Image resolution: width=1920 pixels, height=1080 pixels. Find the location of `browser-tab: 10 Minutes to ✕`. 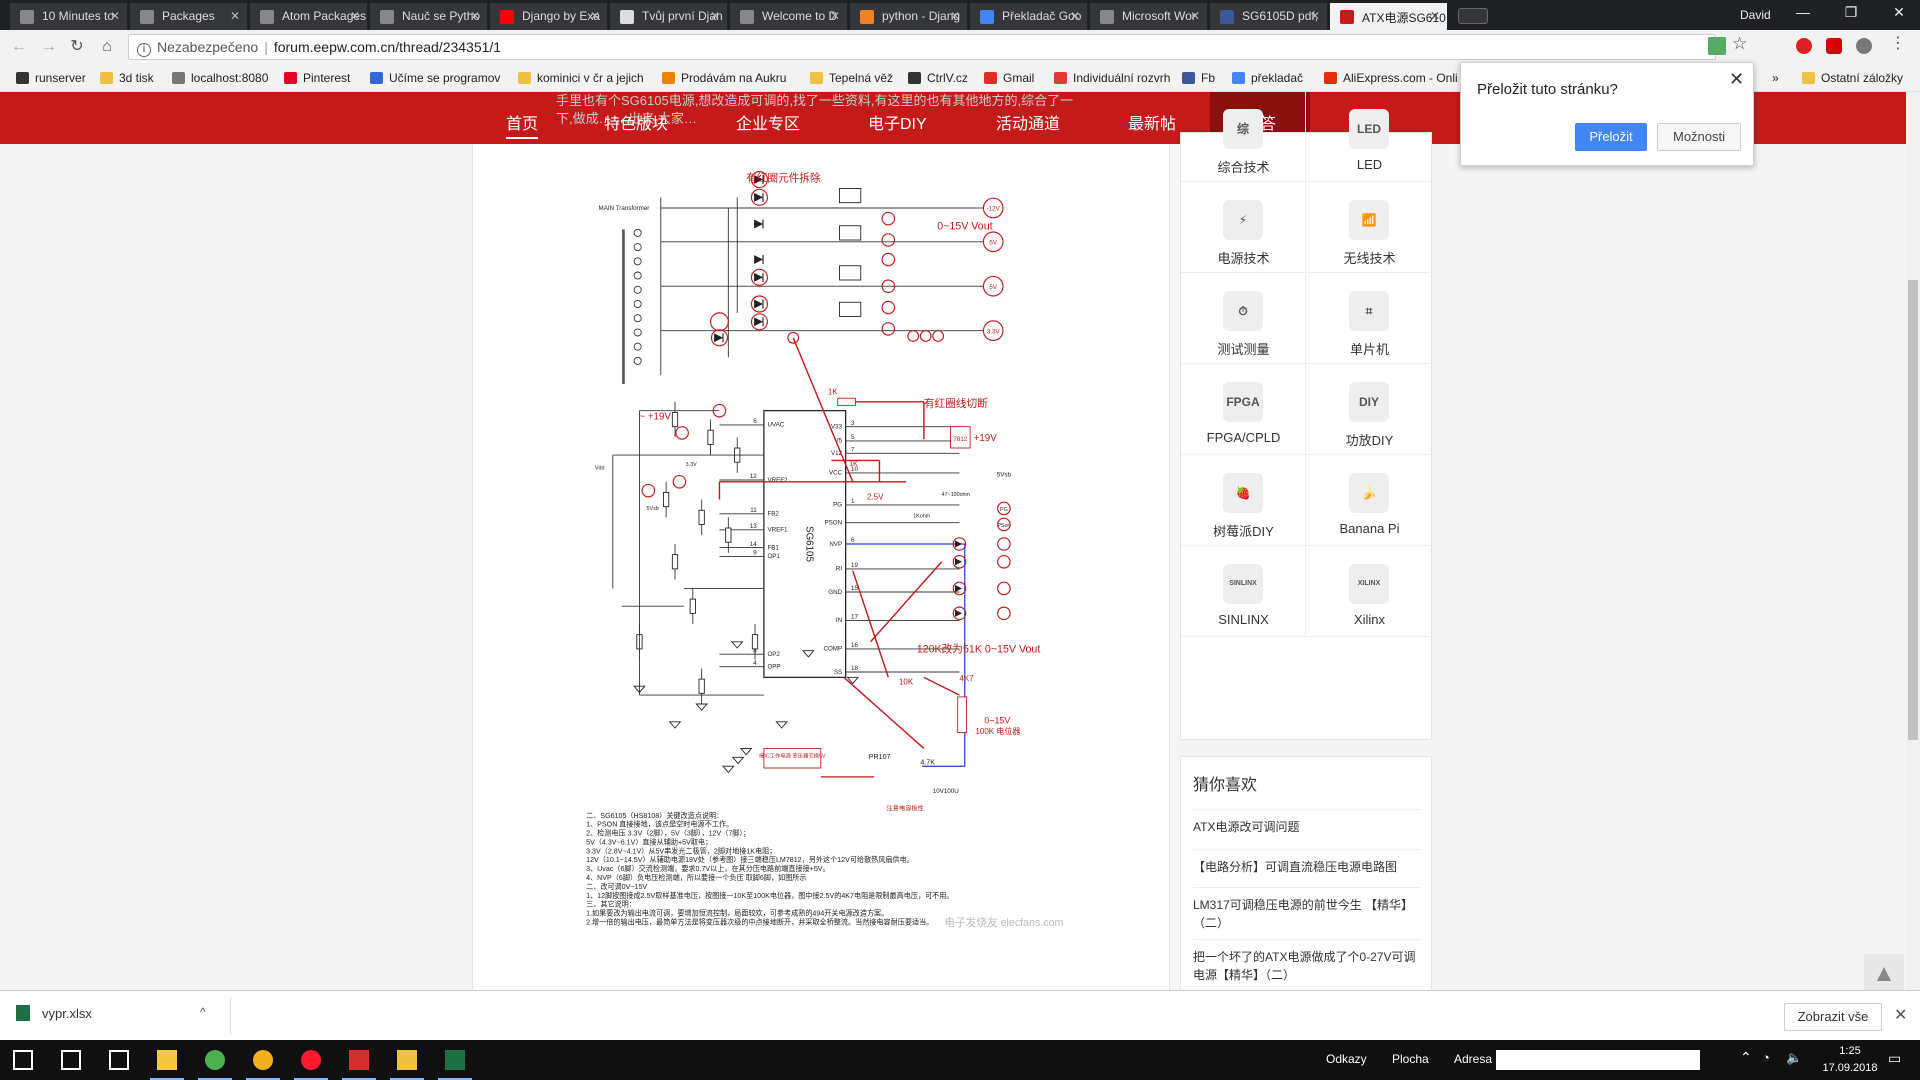

browser-tab: 10 Minutes to ✕ is located at coordinates (69, 16).